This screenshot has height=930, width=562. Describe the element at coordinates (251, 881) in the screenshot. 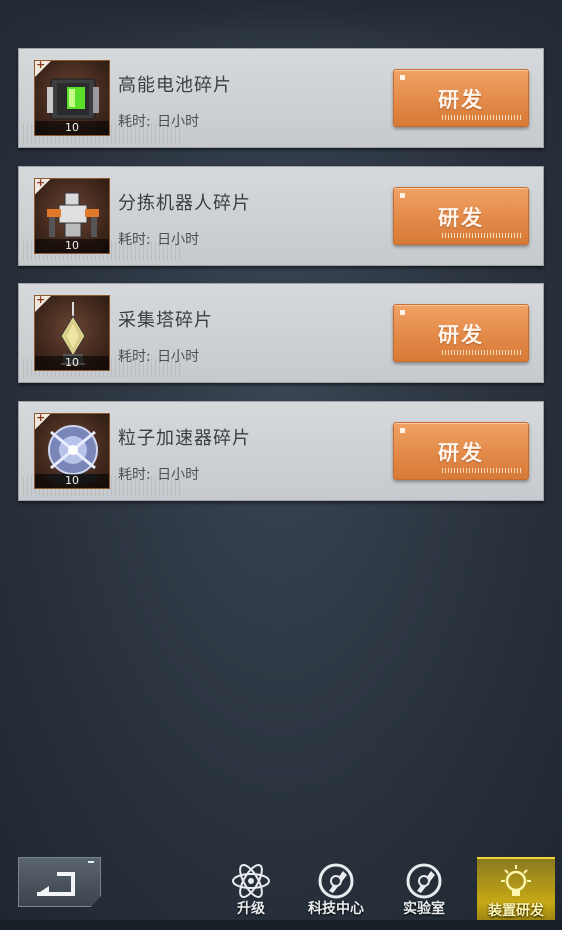

I see `atom-icon` at that location.